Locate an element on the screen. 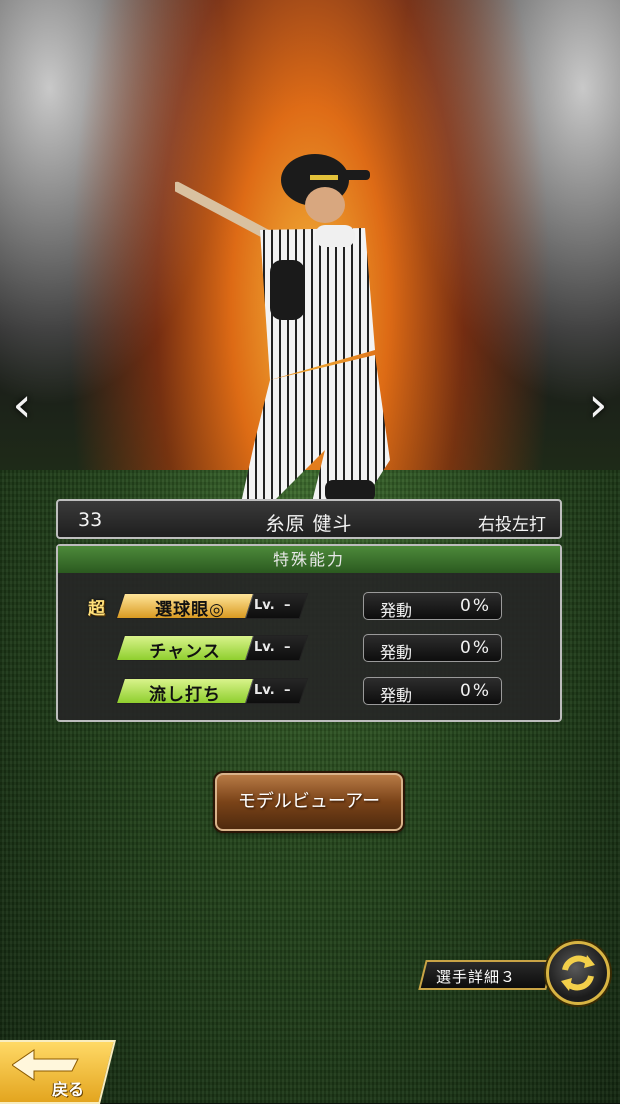 The height and width of the screenshot is (1104, 620). player-image is located at coordinates (282, 346).